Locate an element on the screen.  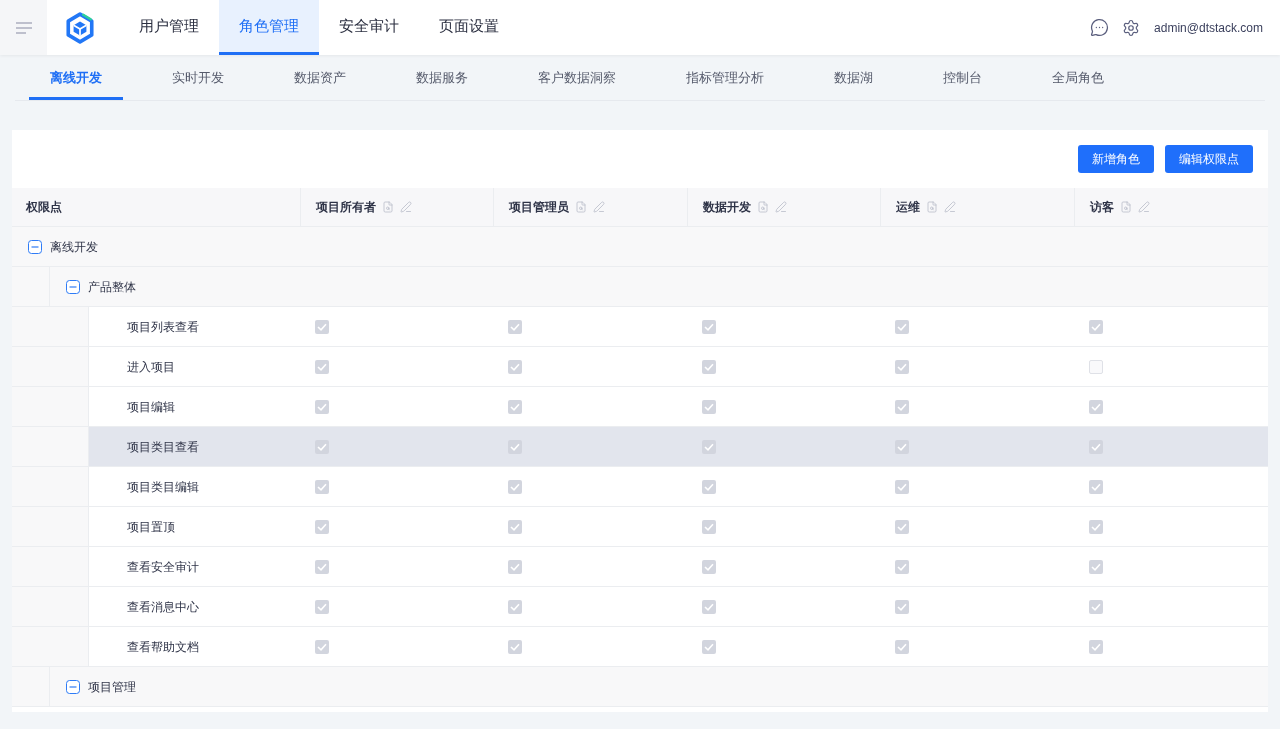
group-label: 离线开发 is located at coordinates (74, 247).